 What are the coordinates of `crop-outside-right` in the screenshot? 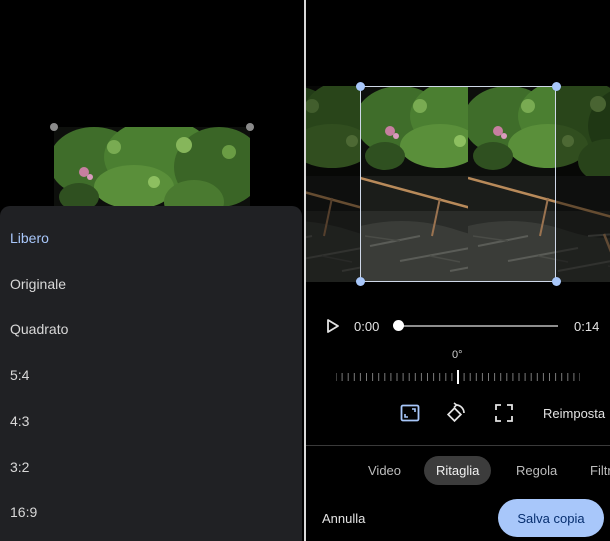 It's located at (583, 184).